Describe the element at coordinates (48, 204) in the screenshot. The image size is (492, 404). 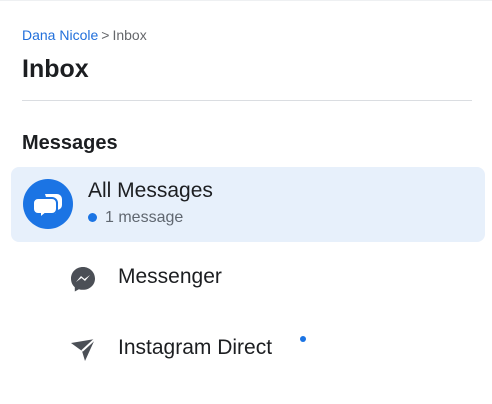
I see `chat-bubbles-icon` at that location.